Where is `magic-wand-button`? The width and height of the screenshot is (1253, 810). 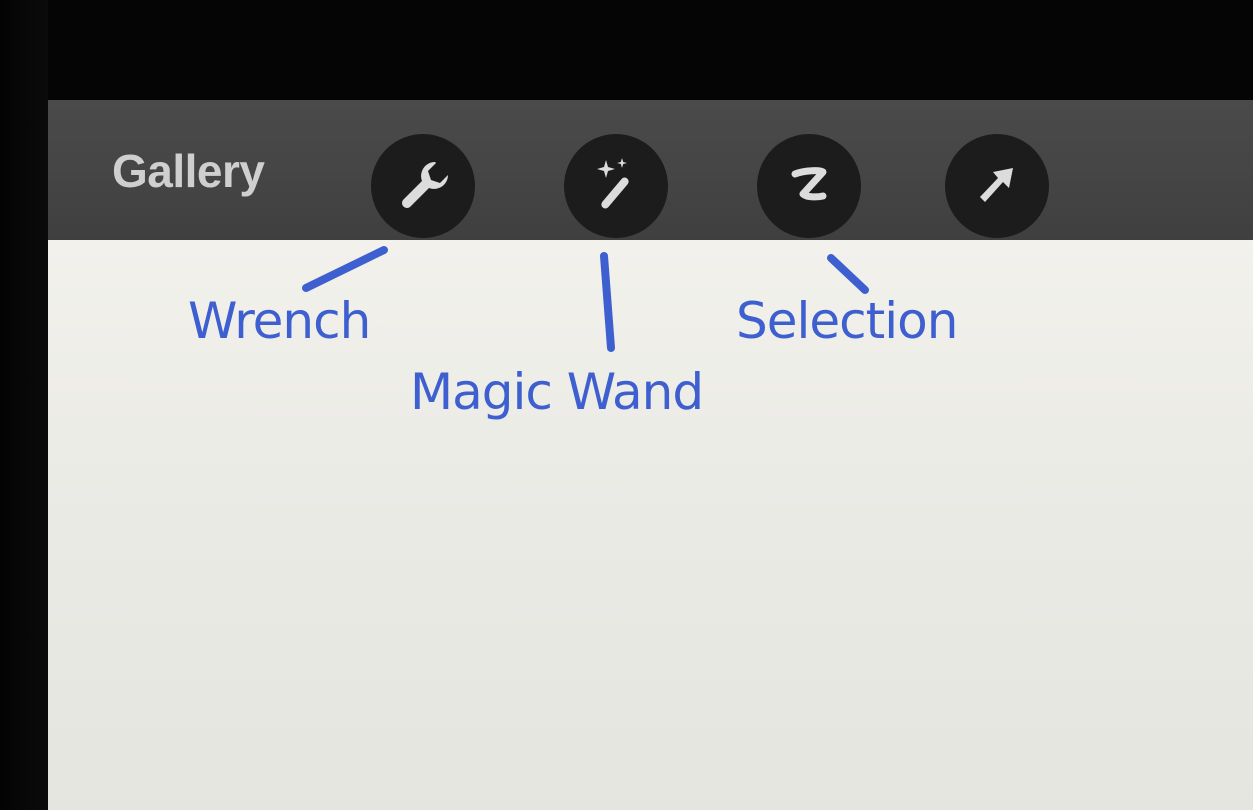
magic-wand-button is located at coordinates (616, 186).